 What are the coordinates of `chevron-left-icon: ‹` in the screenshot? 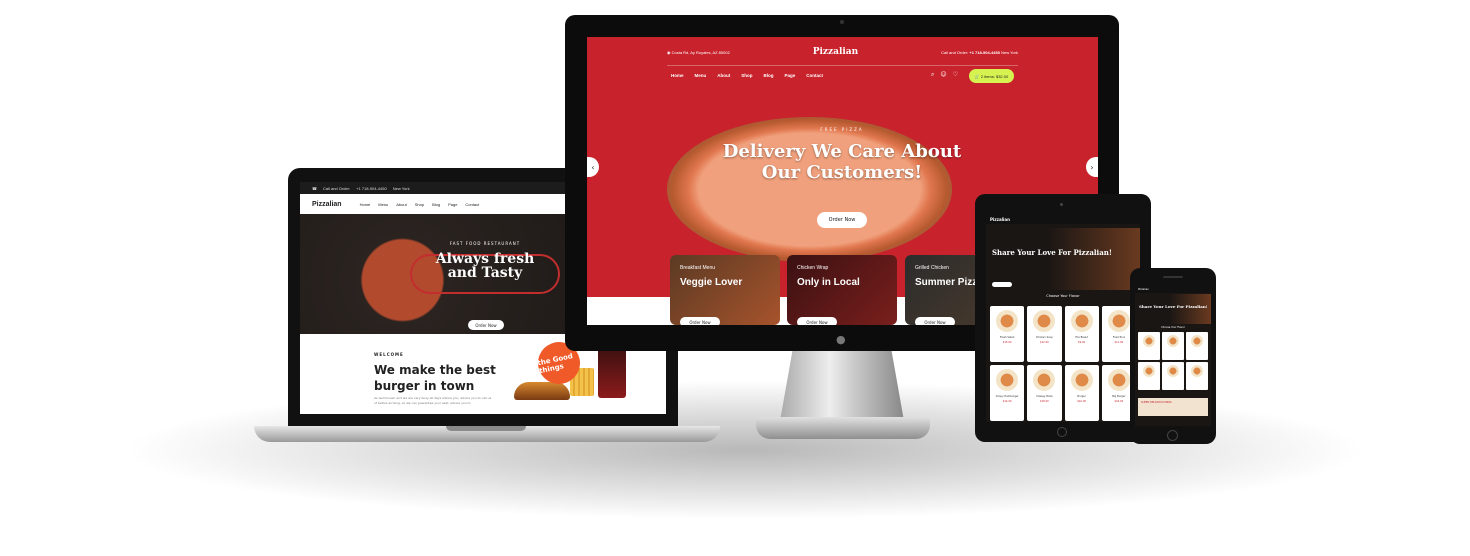 It's located at (593, 167).